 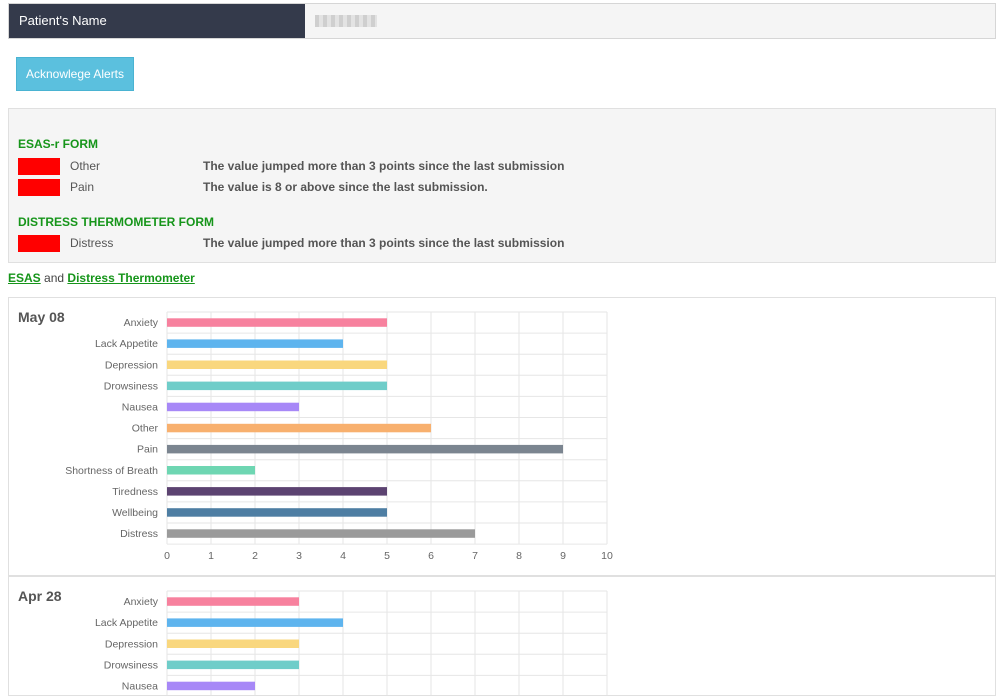 What do you see at coordinates (255, 556) in the screenshot?
I see `tick-label: 2` at bounding box center [255, 556].